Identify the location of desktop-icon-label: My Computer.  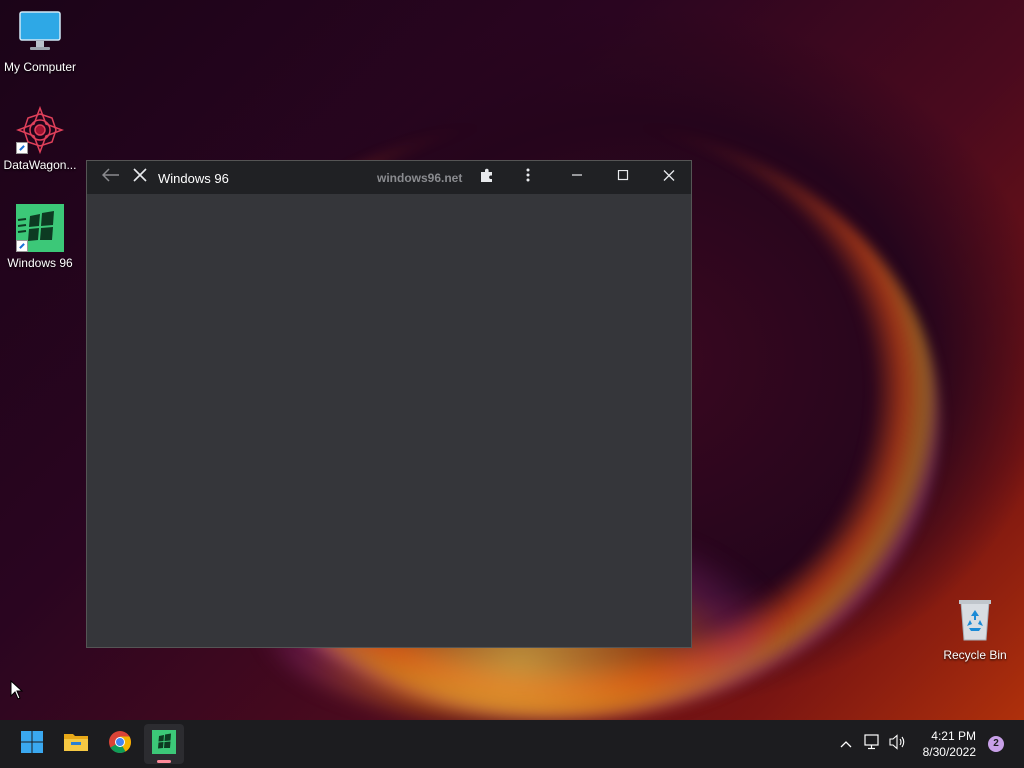
(40, 67).